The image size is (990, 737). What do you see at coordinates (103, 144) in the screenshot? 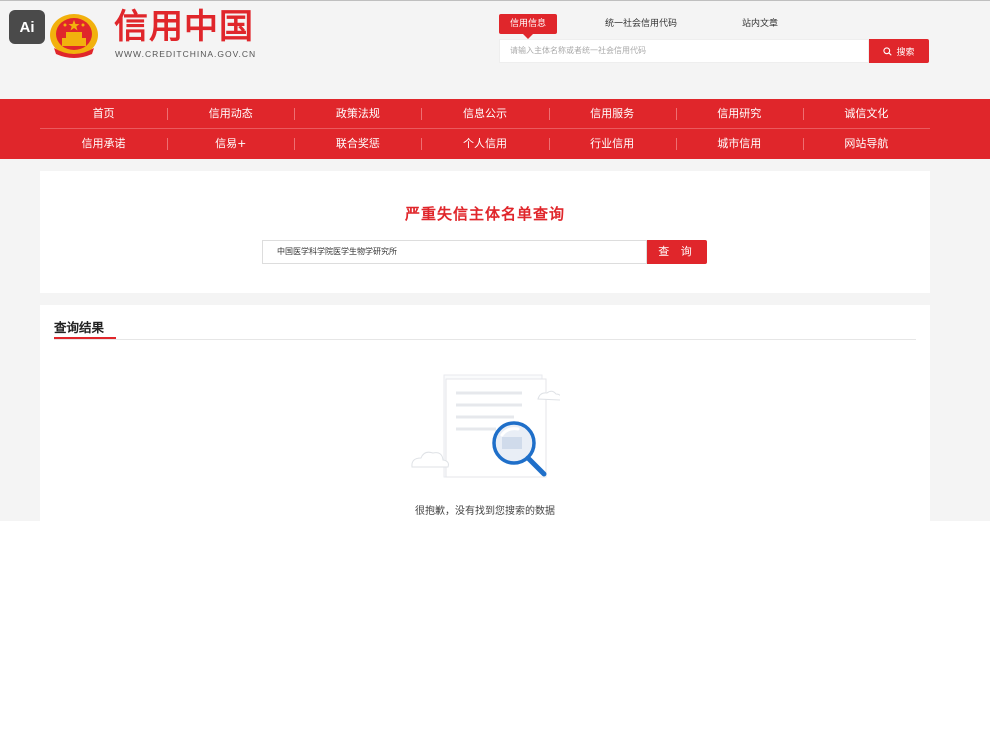
I see `nav-item-credit-commitment: 信用承诺` at bounding box center [103, 144].